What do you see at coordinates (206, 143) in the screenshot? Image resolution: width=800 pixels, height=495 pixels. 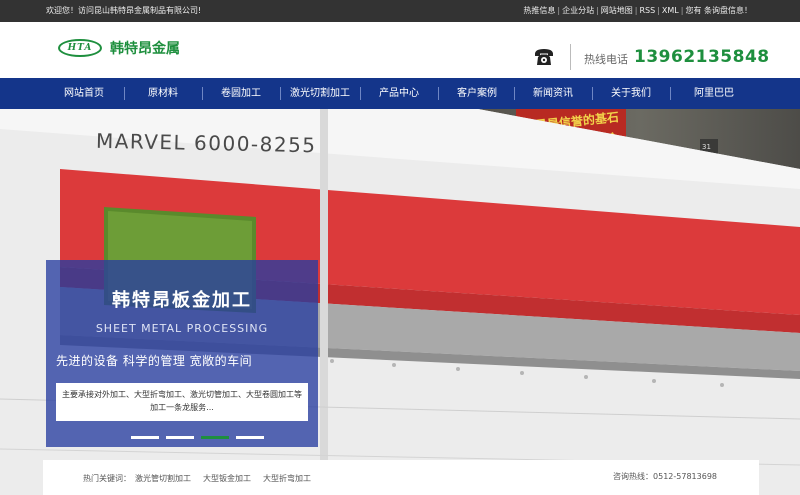 I see `machine-model-text: MARVEL 6000-8255` at bounding box center [206, 143].